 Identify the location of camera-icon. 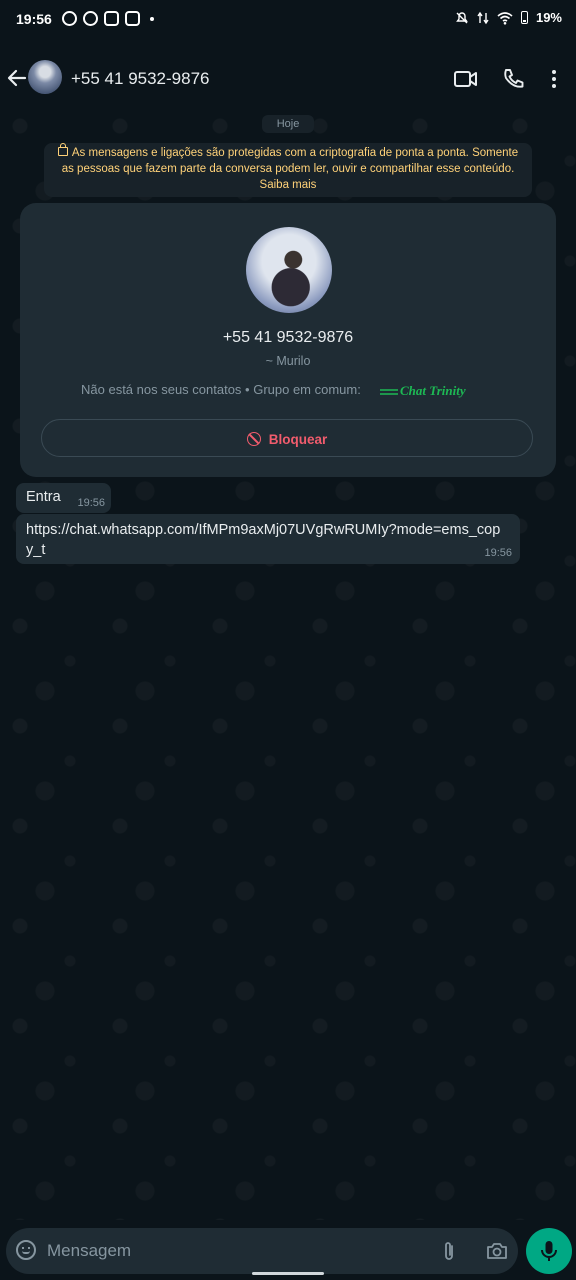
(497, 1251).